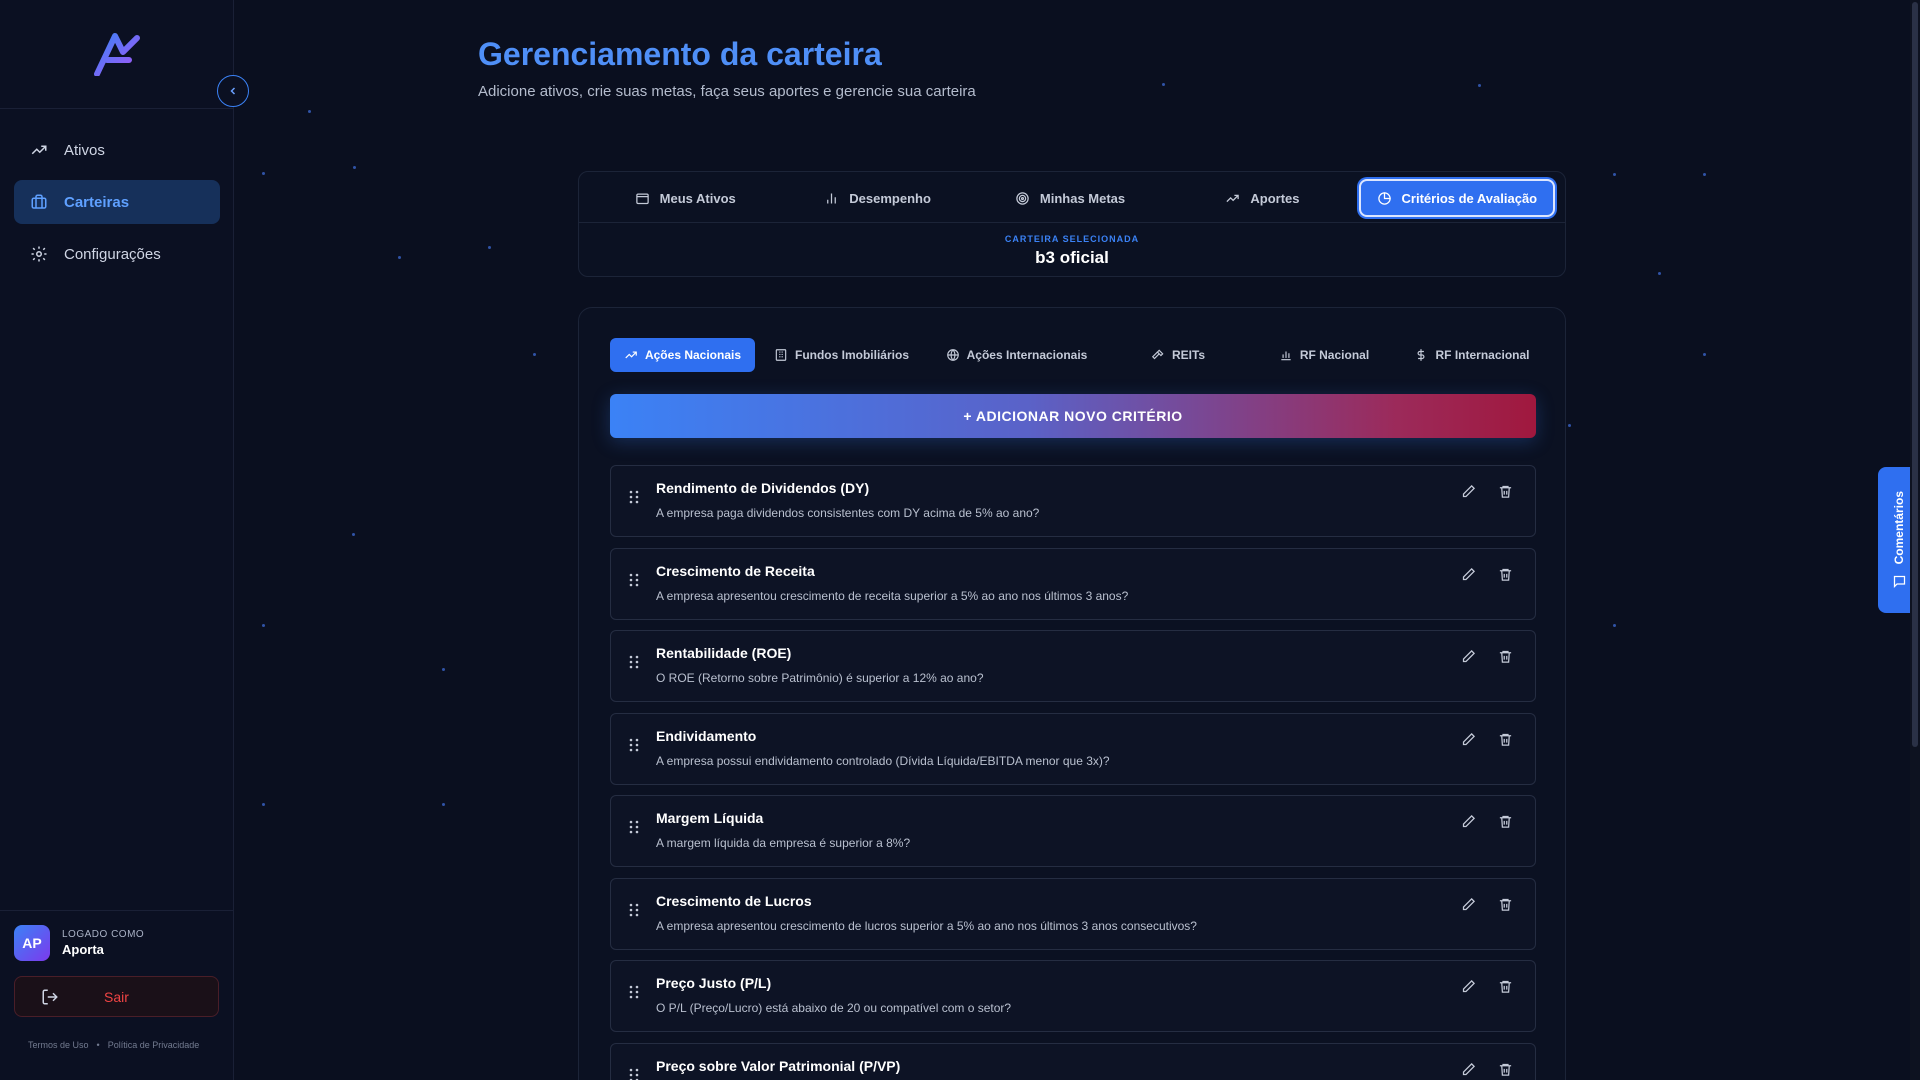 The width and height of the screenshot is (1920, 1080). I want to click on page-scrollbar, so click(1915, 540).